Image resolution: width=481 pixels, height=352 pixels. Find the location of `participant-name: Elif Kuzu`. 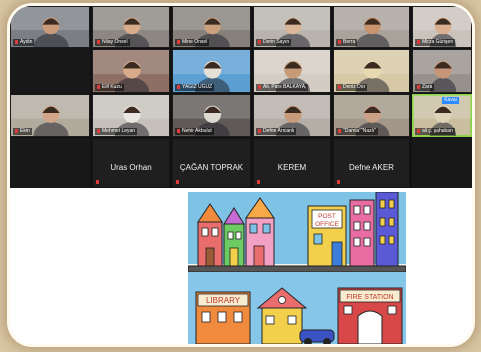

participant-name: Elif Kuzu is located at coordinates (109, 87).